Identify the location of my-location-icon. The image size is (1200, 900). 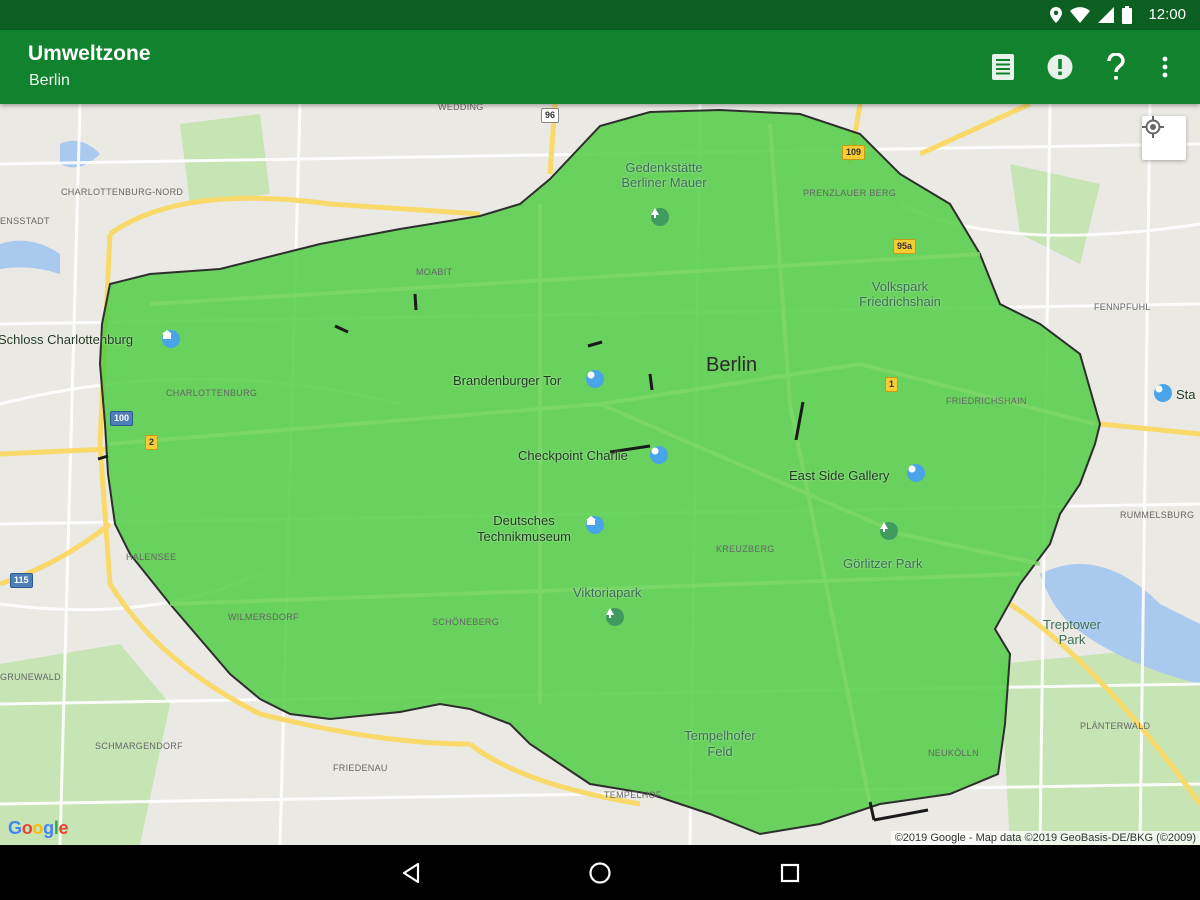
(1153, 127).